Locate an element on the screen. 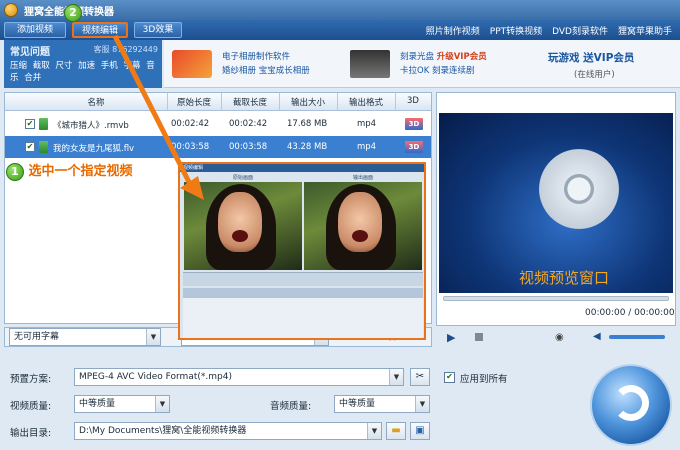 This screenshot has height=450, width=680. volume-slider is located at coordinates (637, 337).